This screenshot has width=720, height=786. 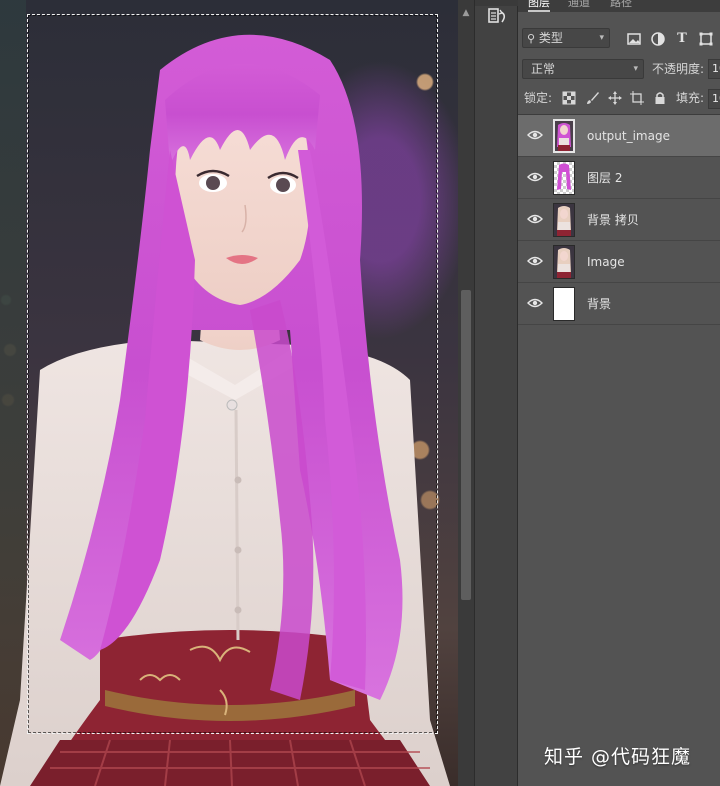 I want to click on layer-row-image: Image, so click(x=619, y=262).